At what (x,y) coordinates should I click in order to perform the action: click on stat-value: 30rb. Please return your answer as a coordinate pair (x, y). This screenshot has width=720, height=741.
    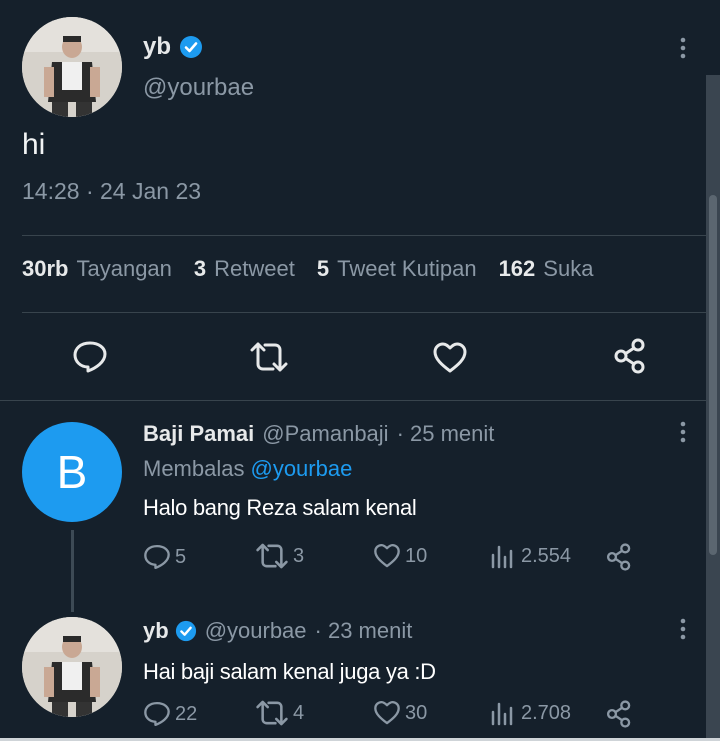
    Looking at the image, I should click on (45, 268).